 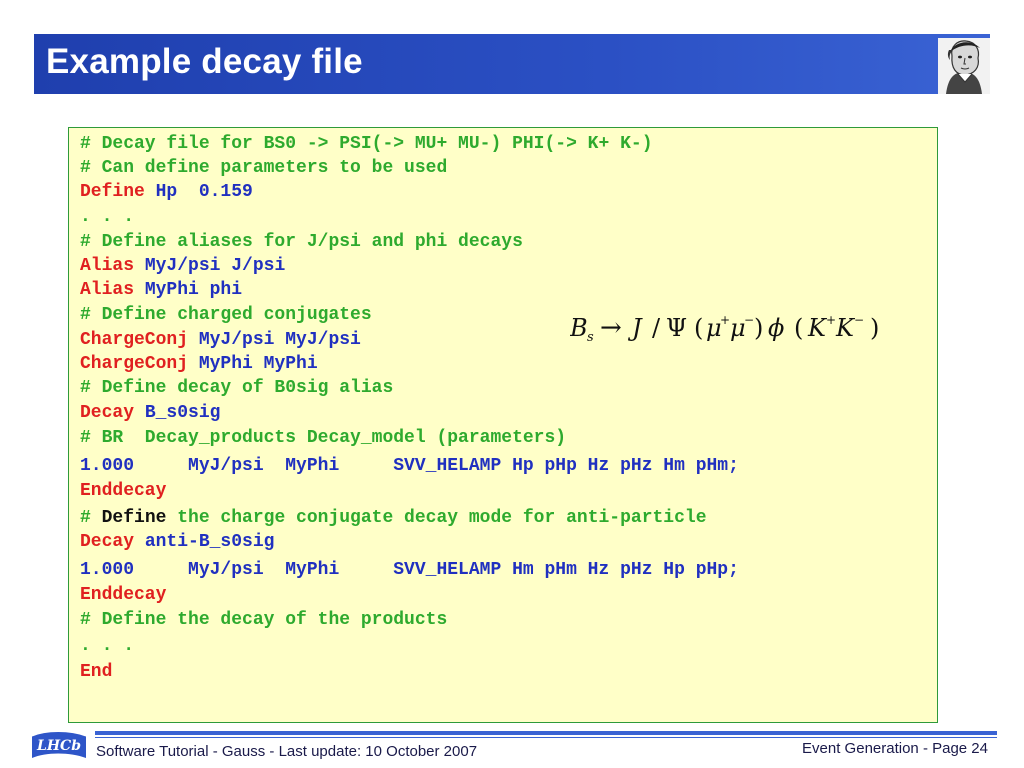 I want to click on code-token: MyPhi MyPhi, so click(x=253, y=364).